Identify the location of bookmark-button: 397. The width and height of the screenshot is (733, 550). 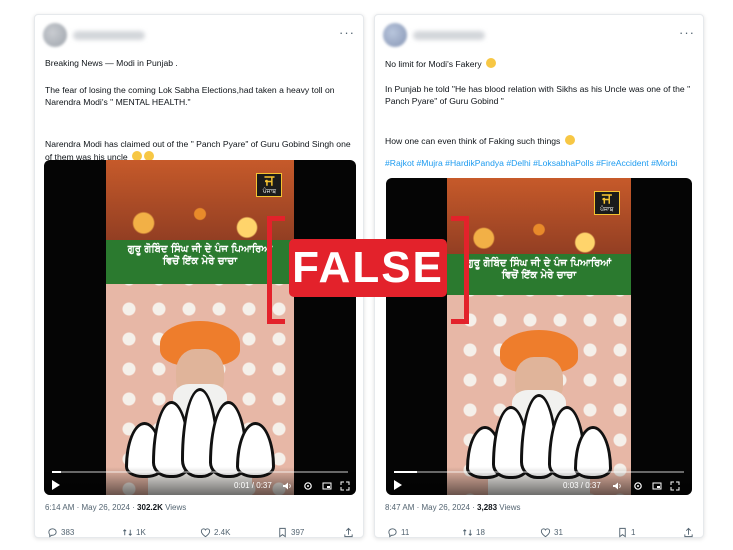
(290, 532).